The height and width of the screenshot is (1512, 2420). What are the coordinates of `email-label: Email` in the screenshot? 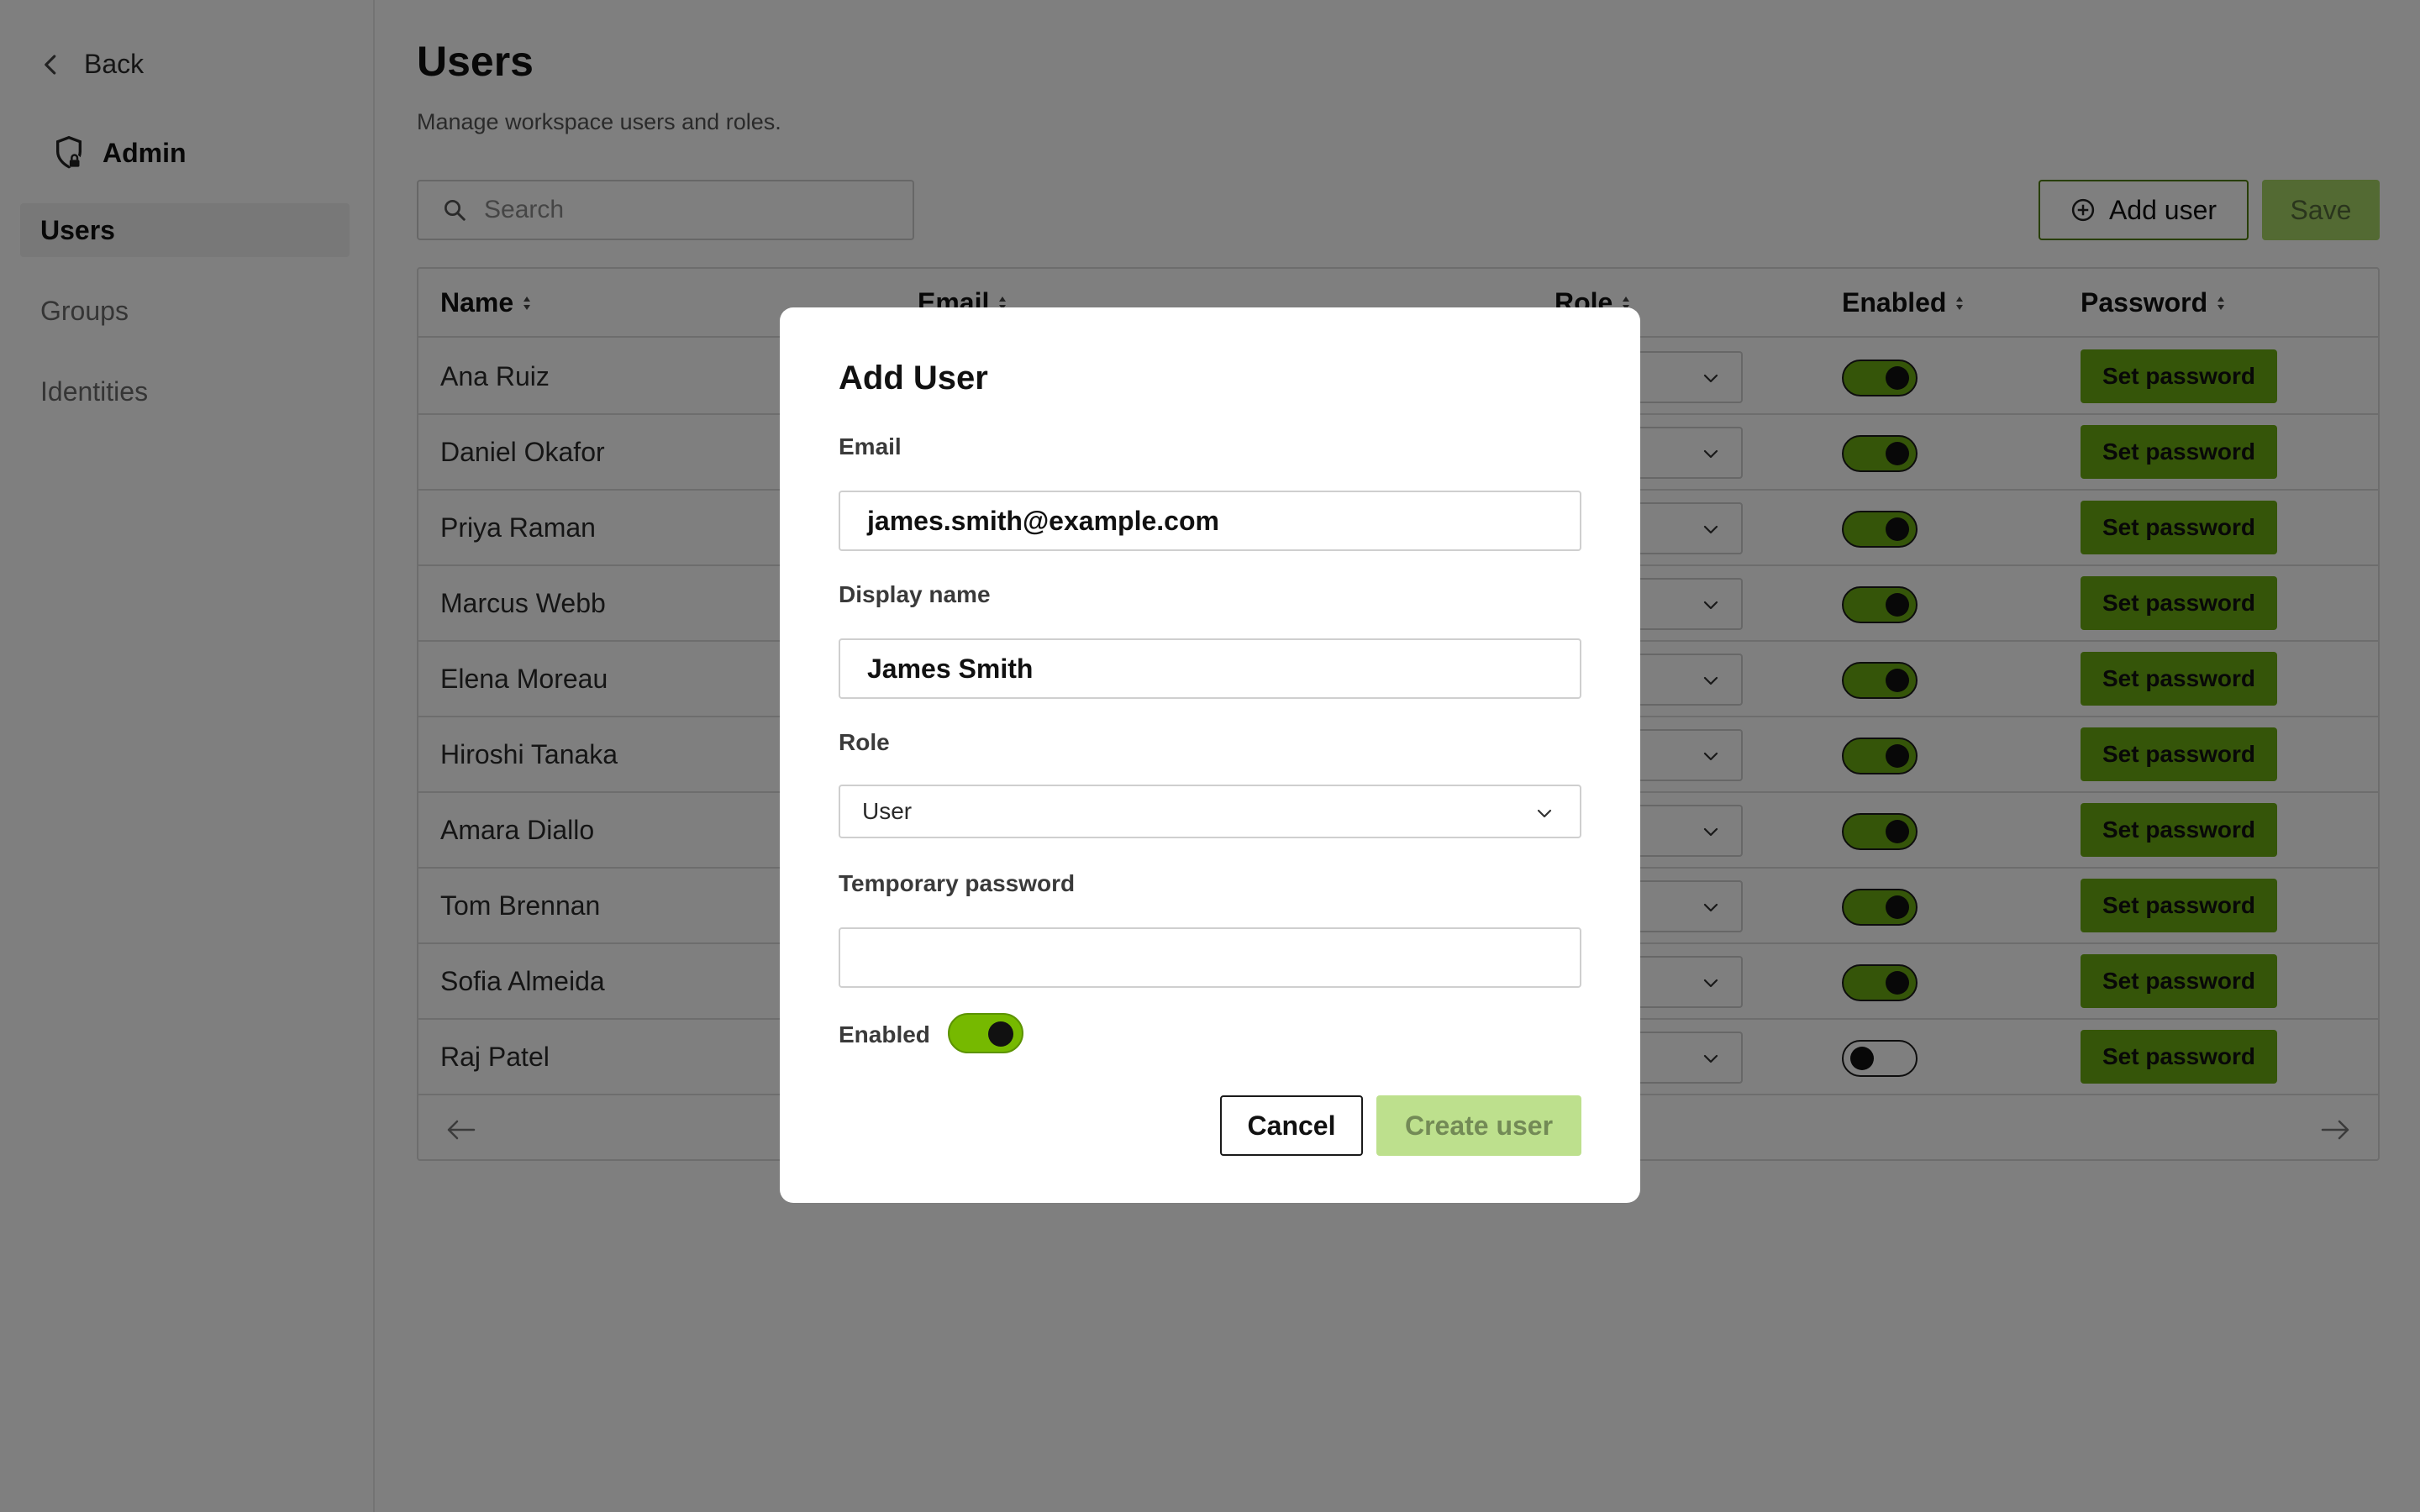 It's located at (870, 446).